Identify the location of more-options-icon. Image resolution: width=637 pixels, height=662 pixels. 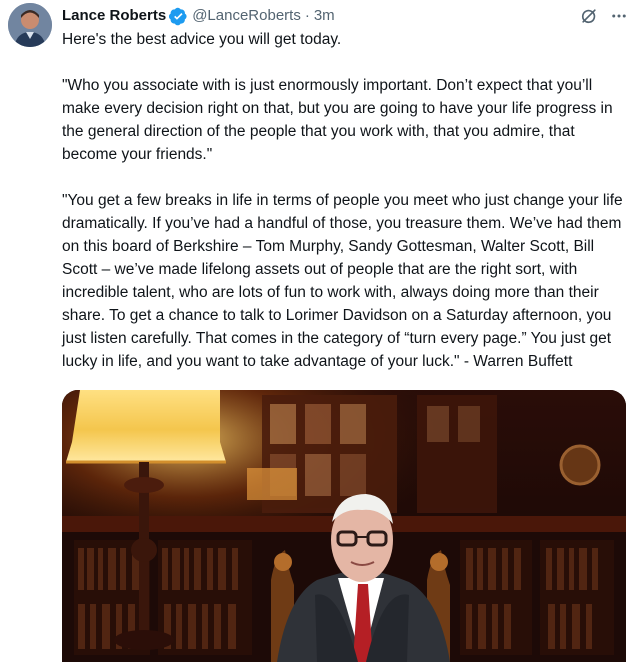
(619, 16).